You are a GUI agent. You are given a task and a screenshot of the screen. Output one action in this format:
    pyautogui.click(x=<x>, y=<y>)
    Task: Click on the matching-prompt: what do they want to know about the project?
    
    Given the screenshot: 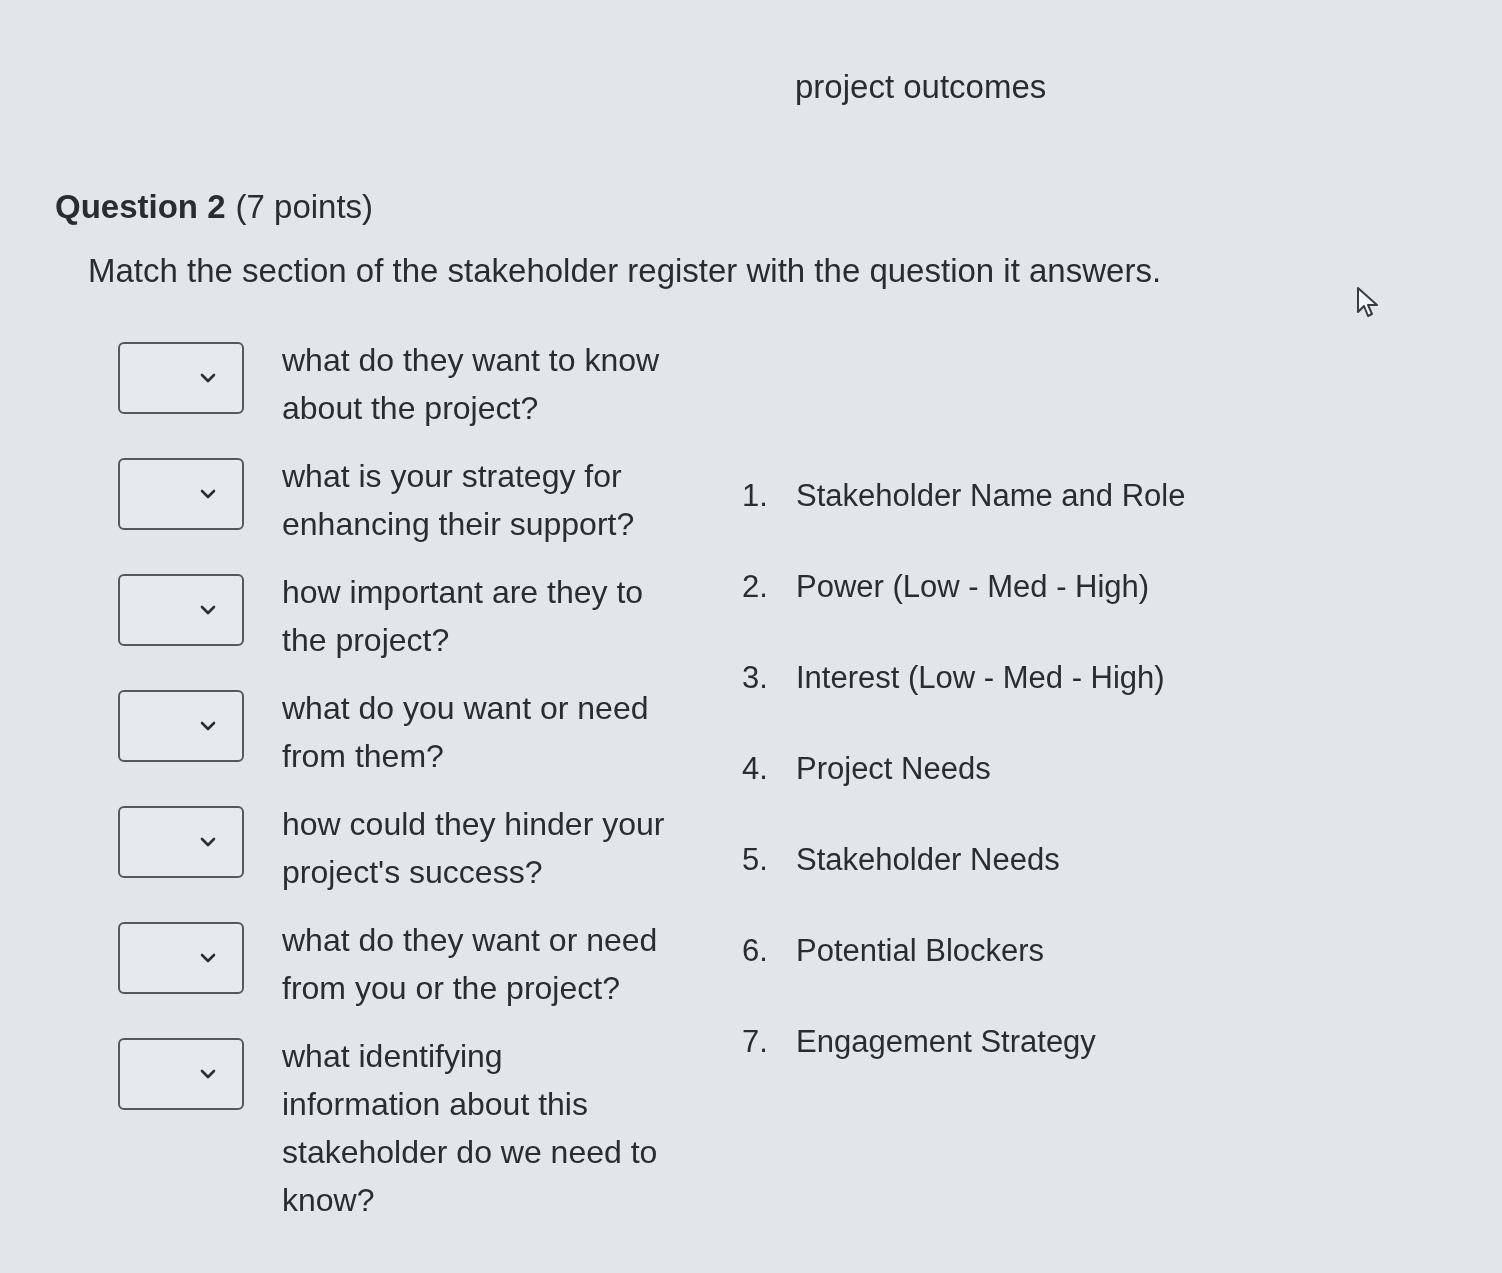 What is the action you would take?
    pyautogui.click(x=471, y=384)
    